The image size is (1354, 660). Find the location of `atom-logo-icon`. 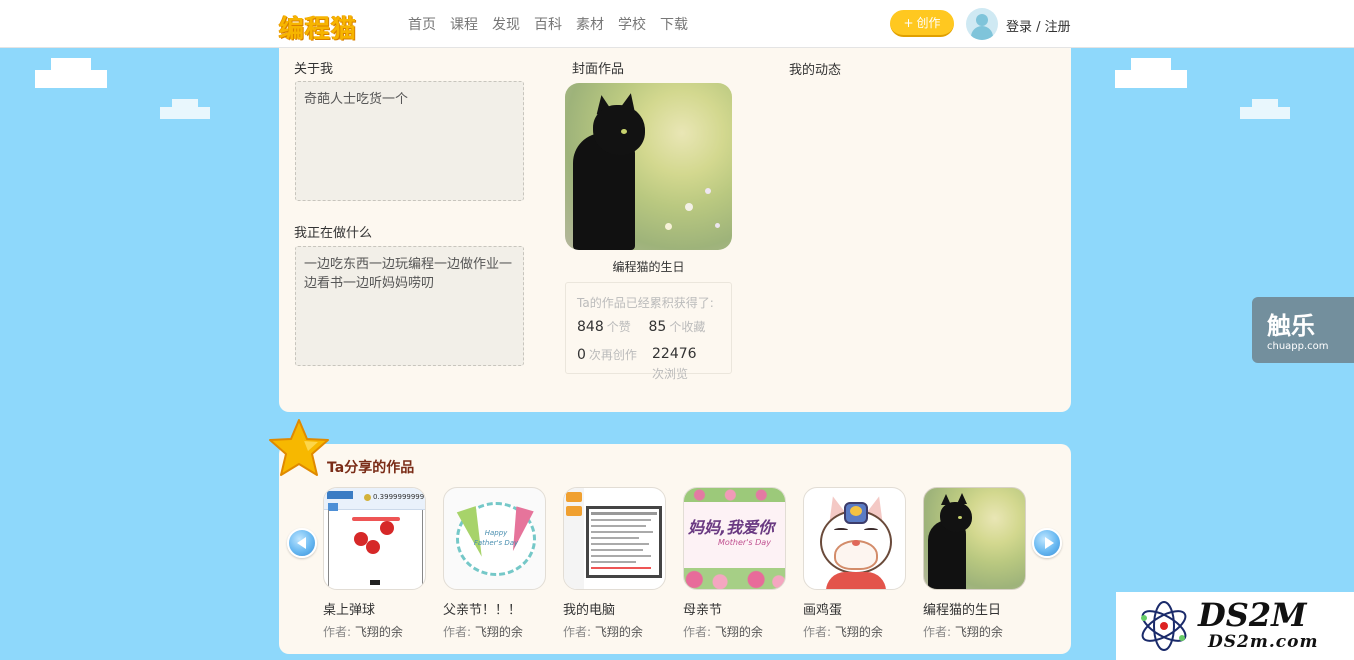

atom-logo-icon is located at coordinates (1164, 626).